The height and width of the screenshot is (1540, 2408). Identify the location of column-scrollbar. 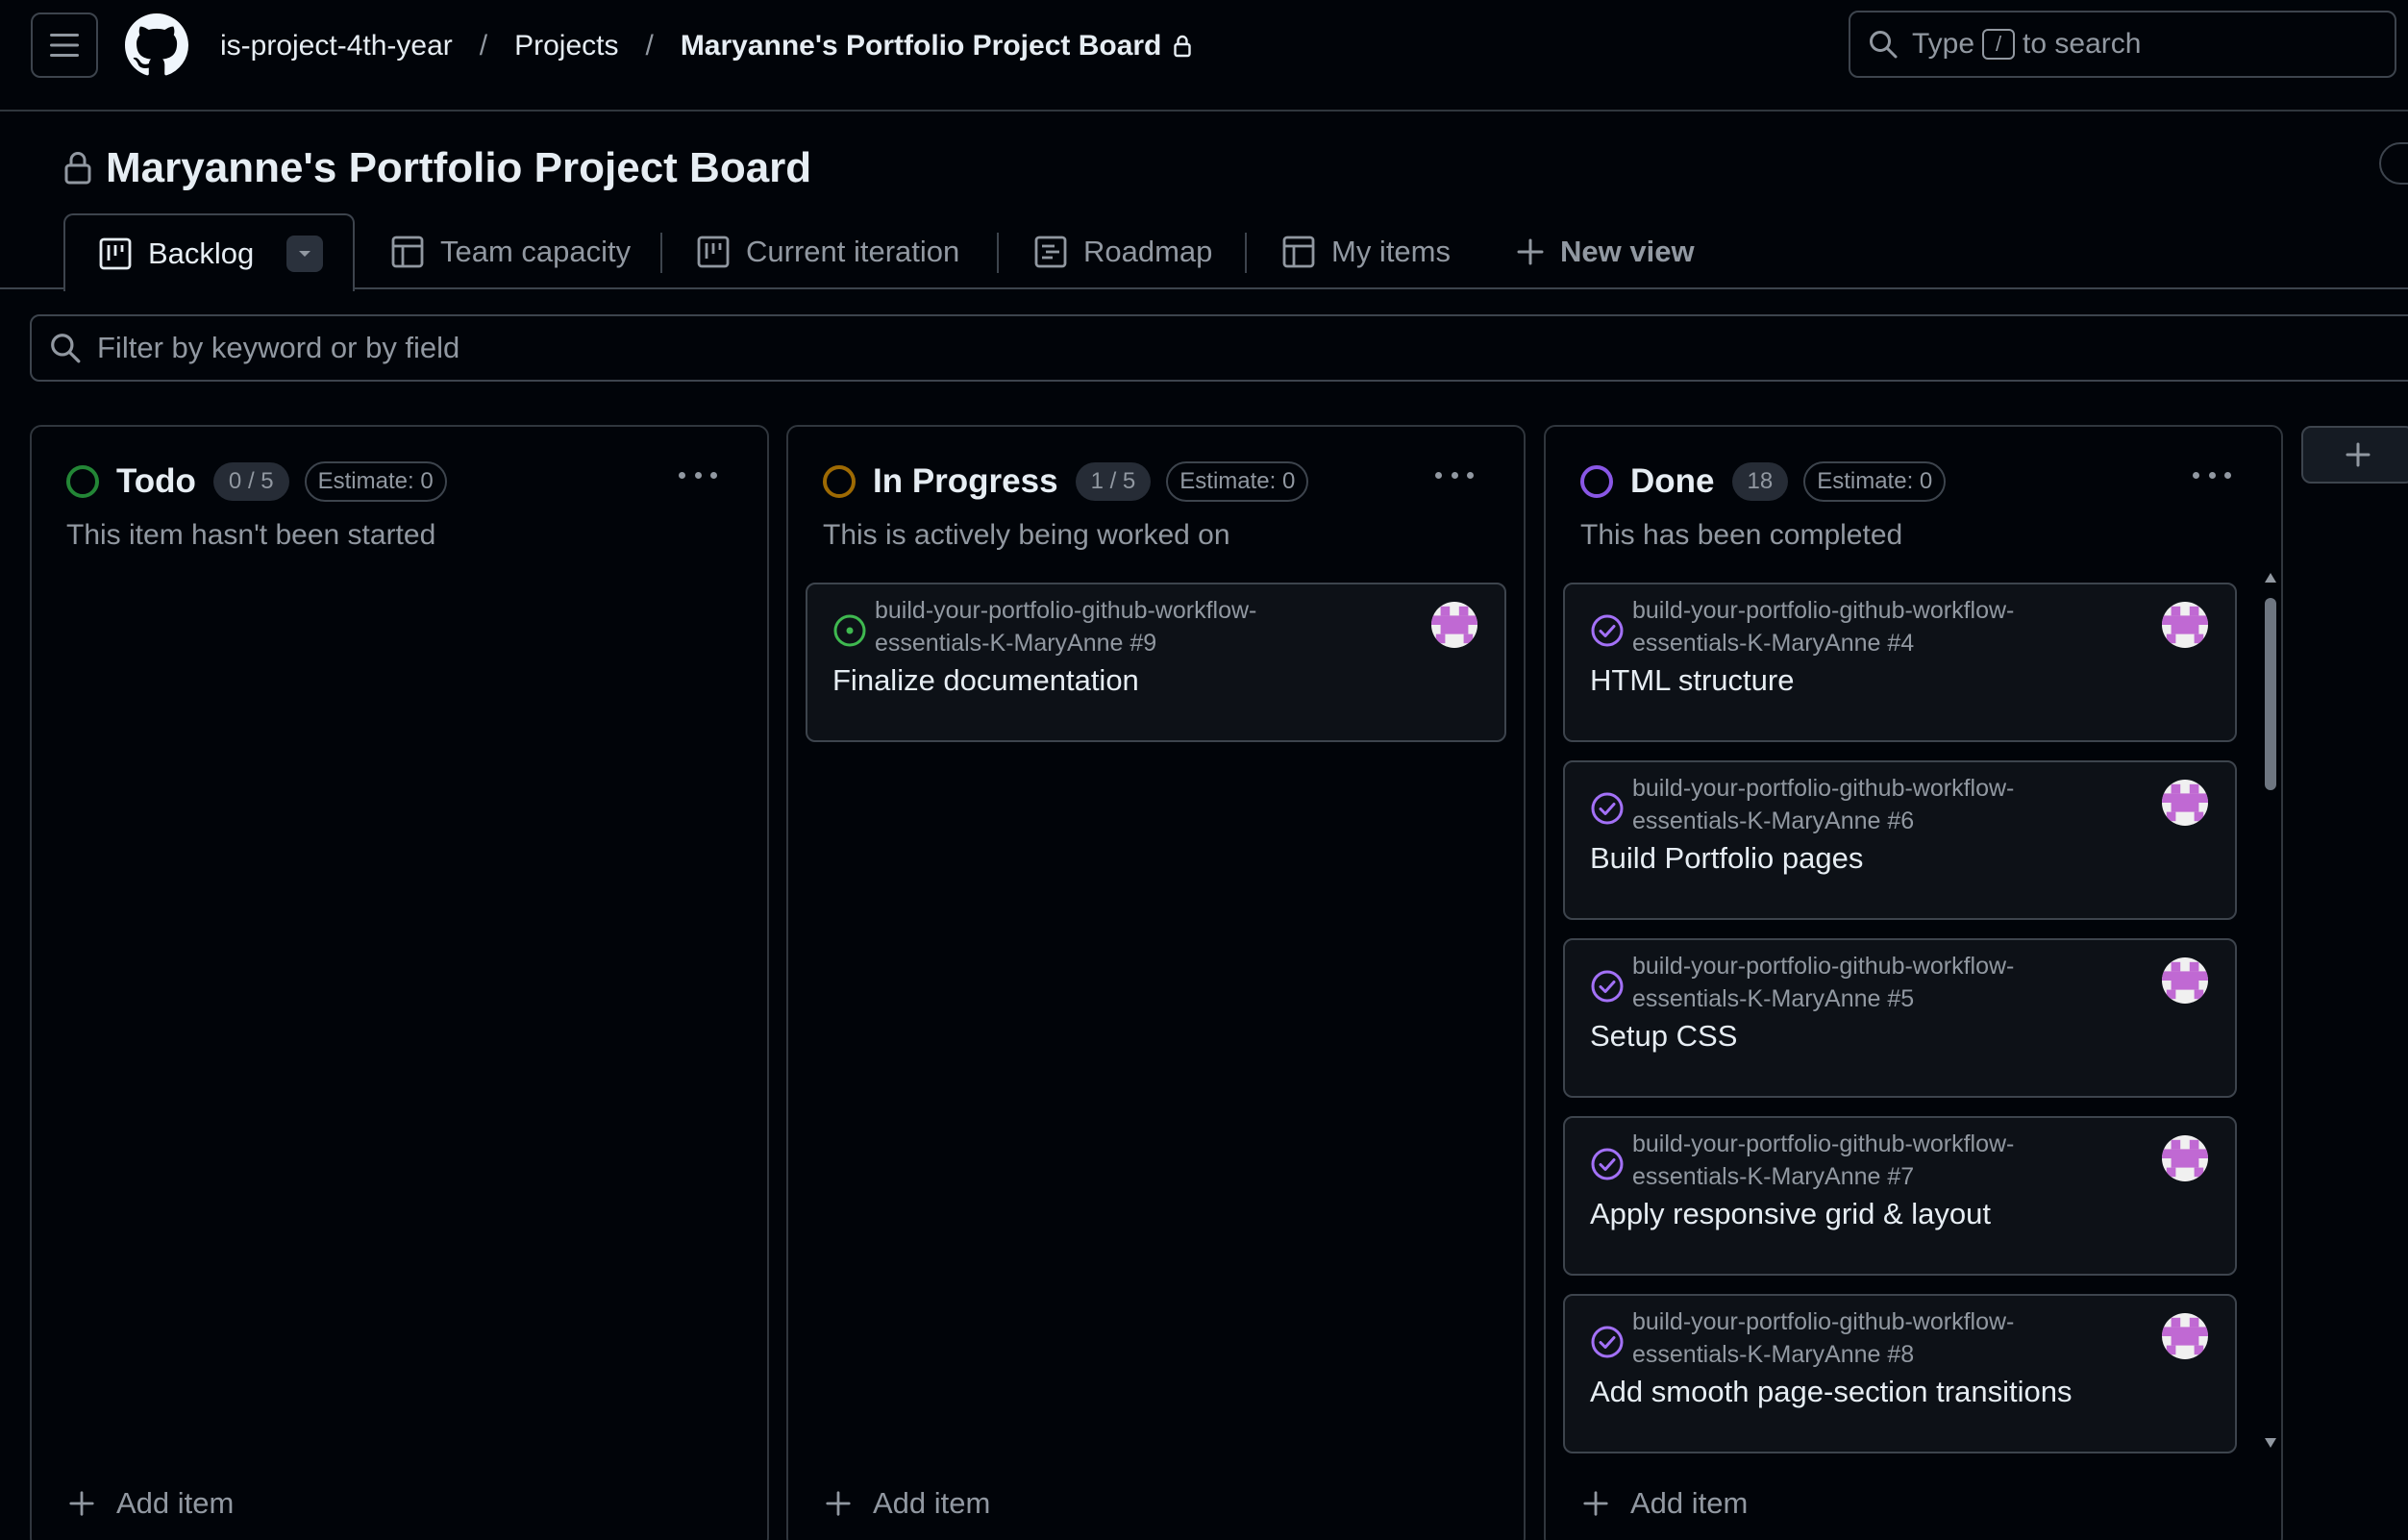
(2270, 1012).